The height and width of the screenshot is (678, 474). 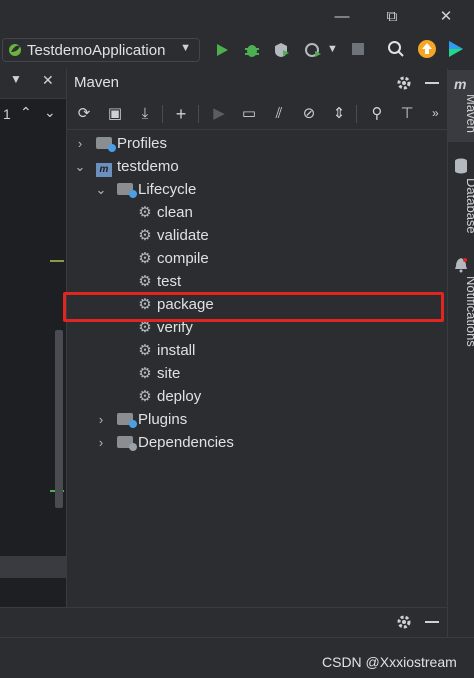 I want to click on restore-button: ⧉, so click(x=392, y=17).